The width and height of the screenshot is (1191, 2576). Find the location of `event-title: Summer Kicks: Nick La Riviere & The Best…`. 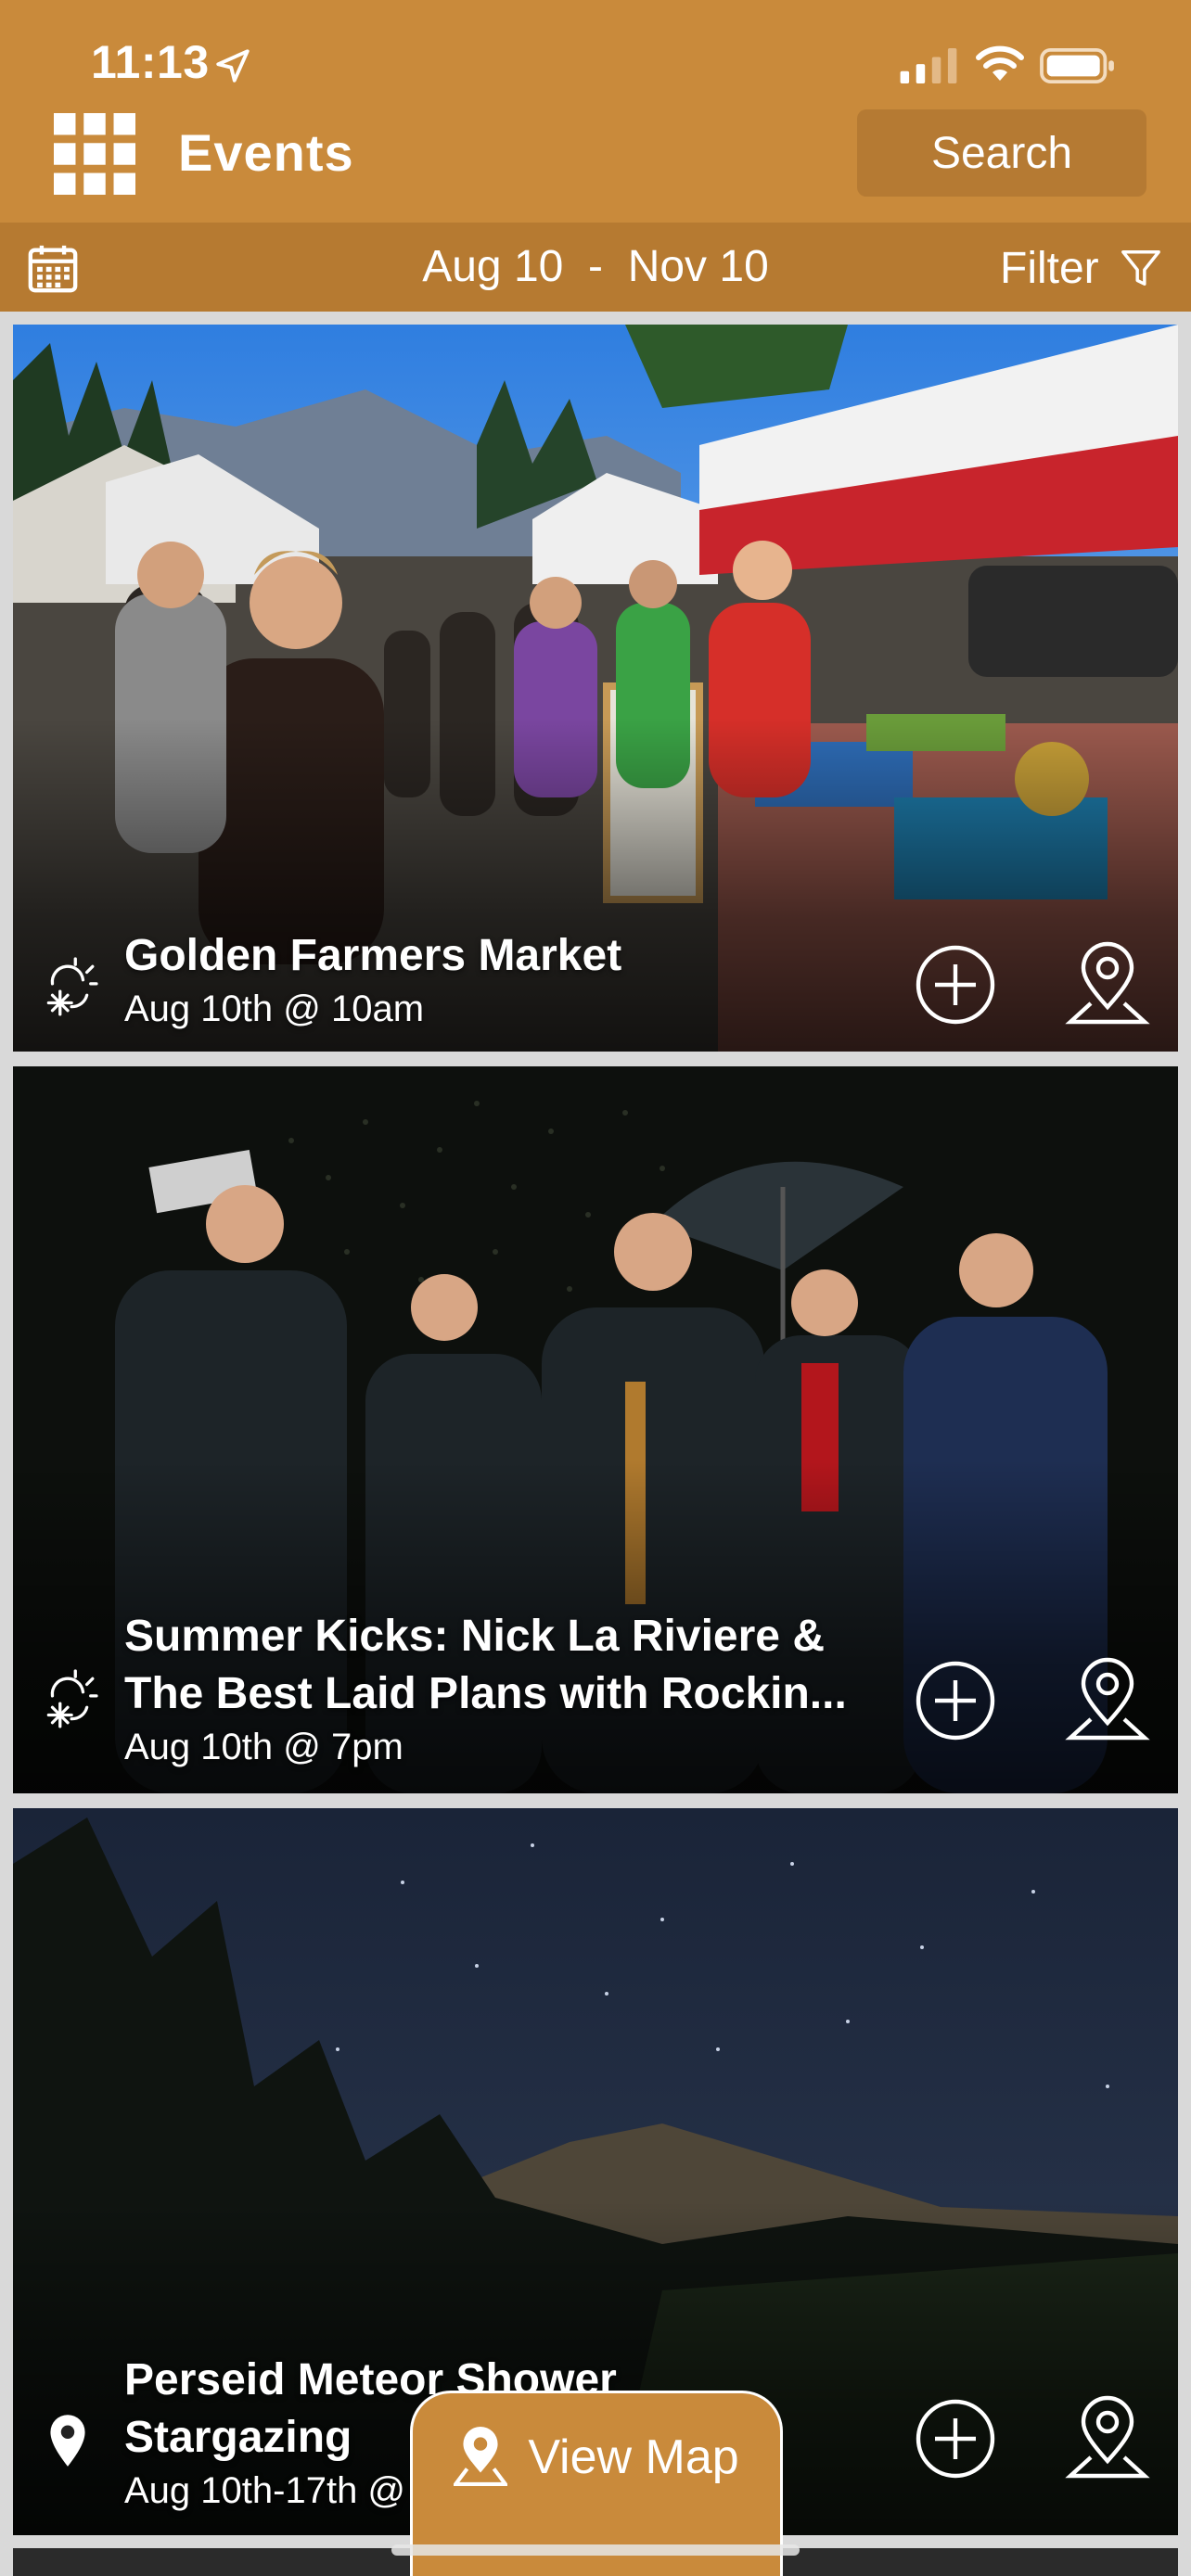

event-title: Summer Kicks: Nick La Riviere & The Best… is located at coordinates (504, 1666).